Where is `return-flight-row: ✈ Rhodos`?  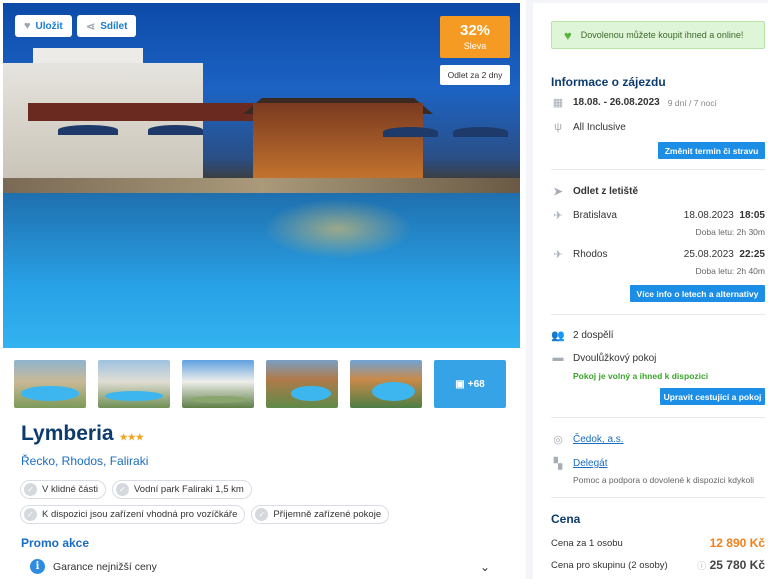 return-flight-row: ✈ Rhodos is located at coordinates (579, 254).